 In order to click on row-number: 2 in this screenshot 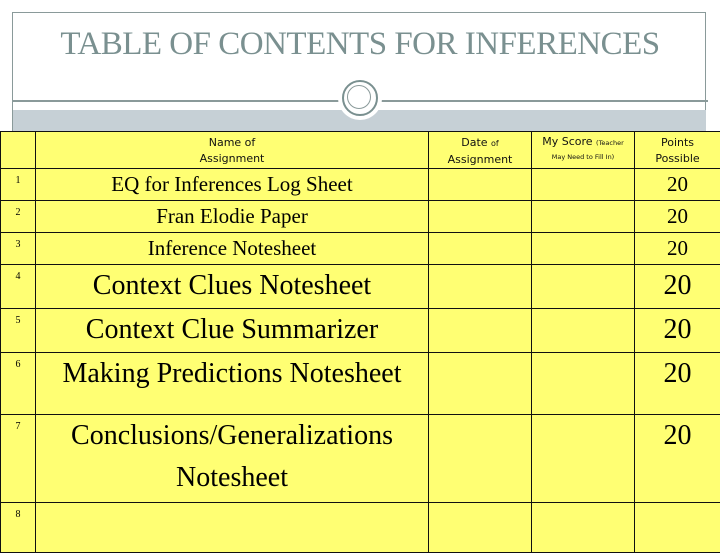, I will do `click(18, 217)`.